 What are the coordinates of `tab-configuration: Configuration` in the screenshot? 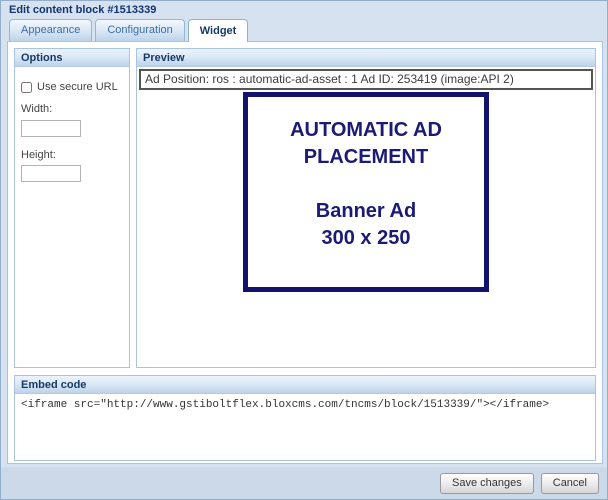 It's located at (140, 30).